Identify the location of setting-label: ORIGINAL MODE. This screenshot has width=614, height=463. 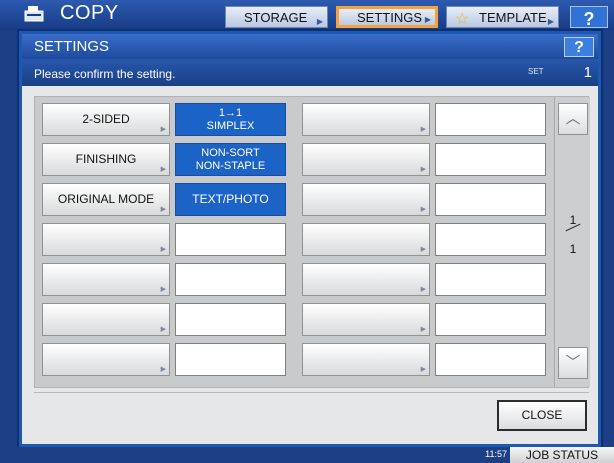
(106, 199).